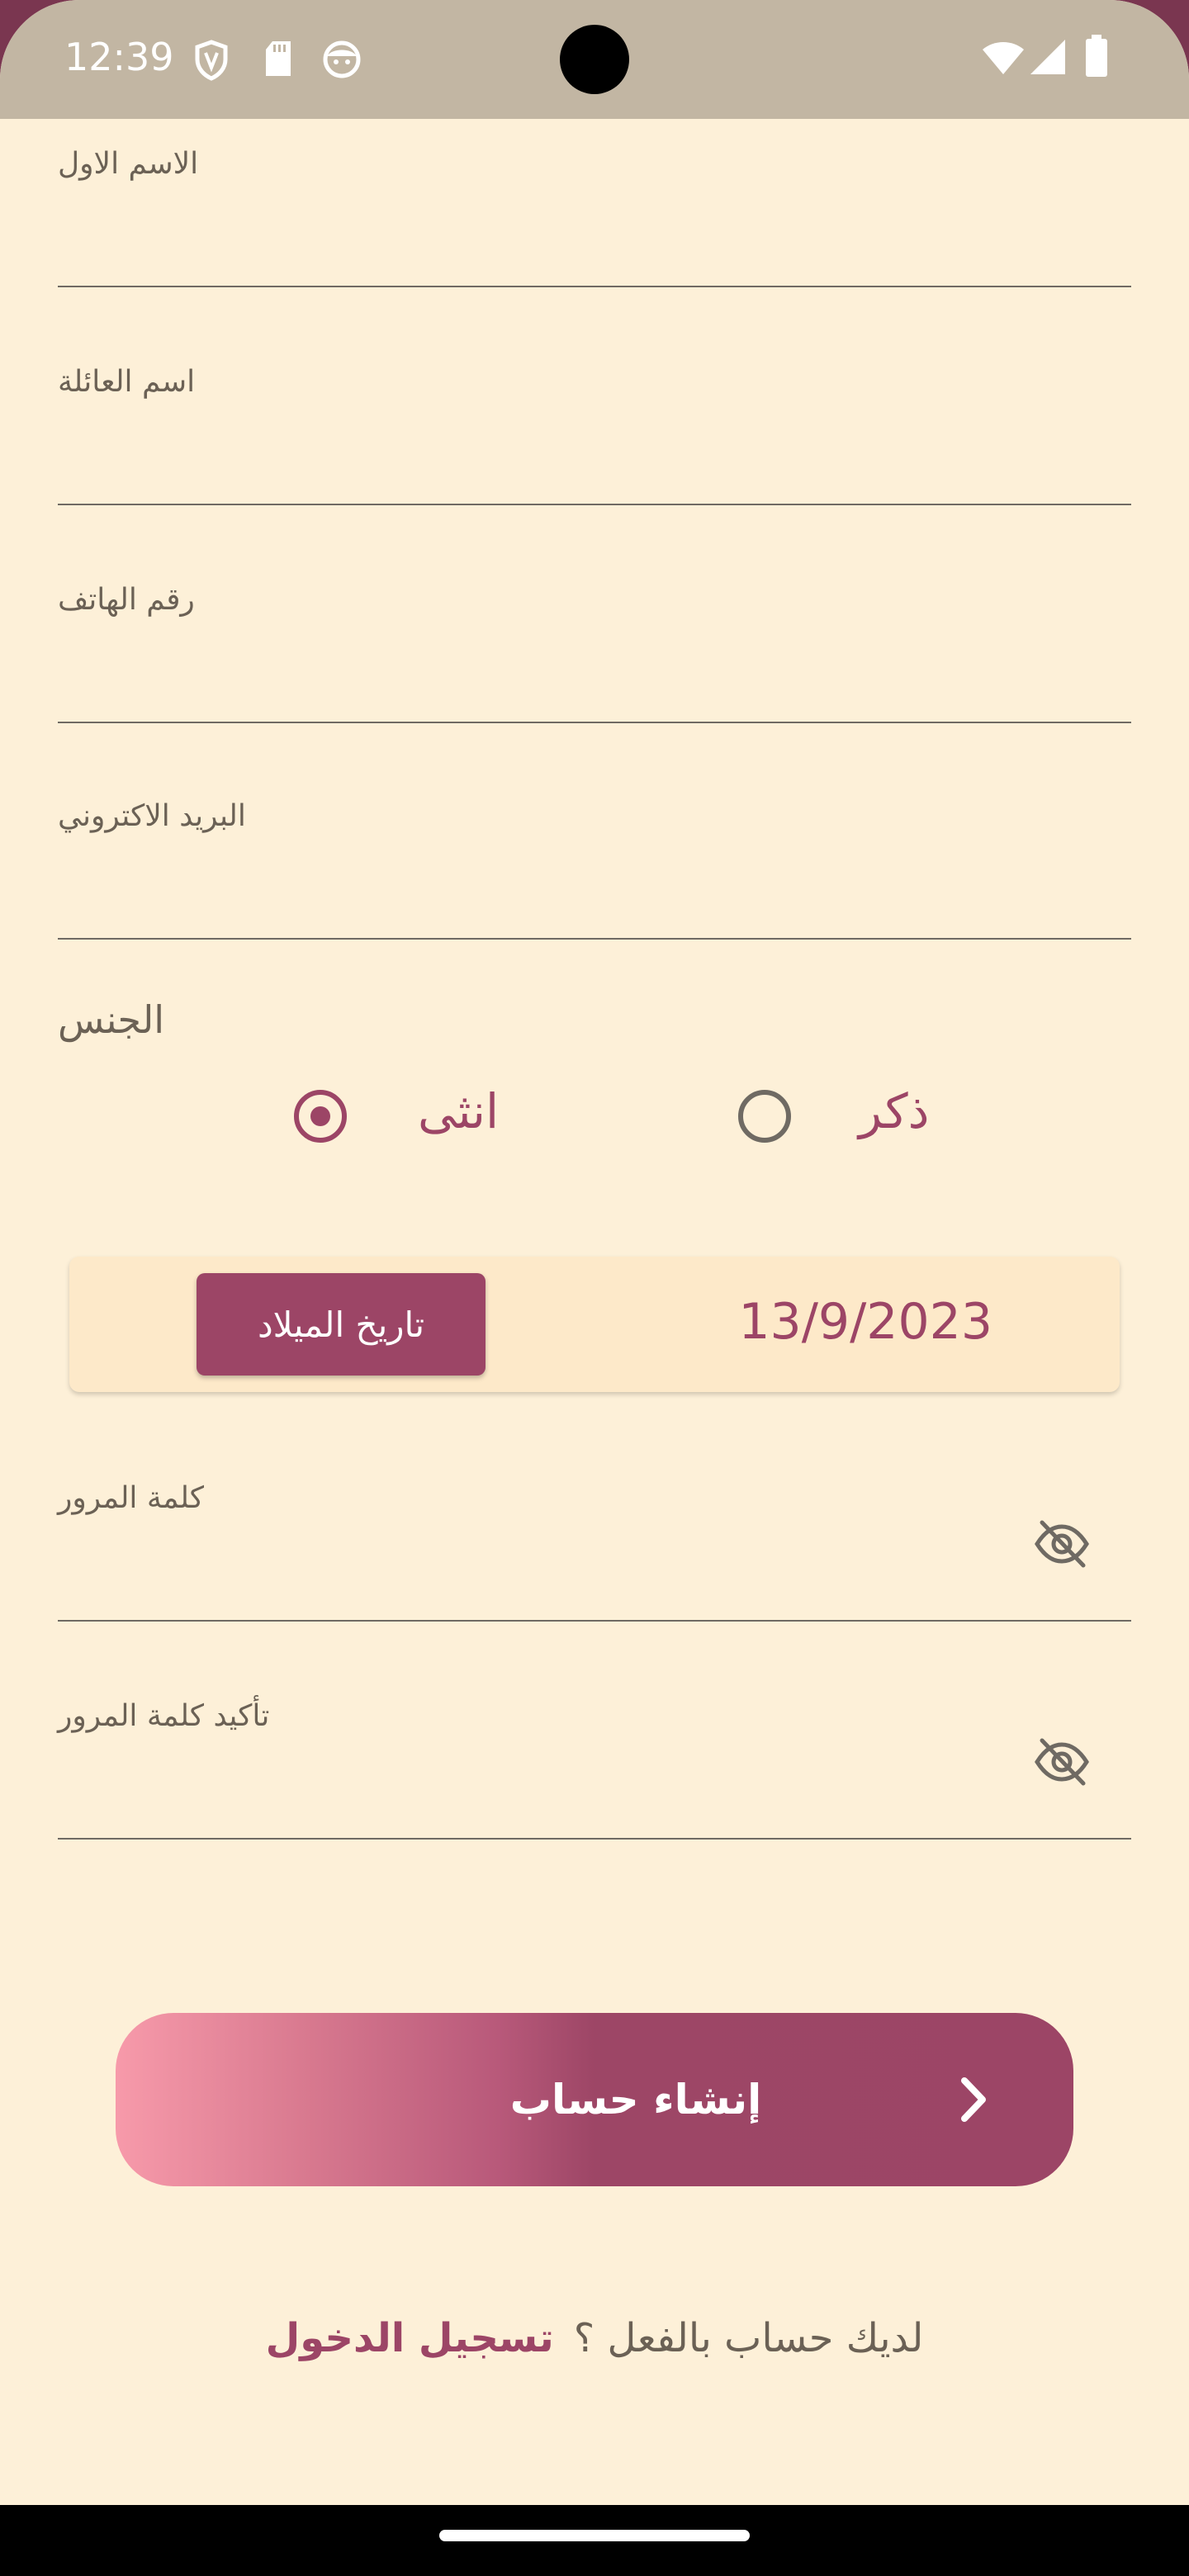 Image resolution: width=1189 pixels, height=2576 pixels. Describe the element at coordinates (594, 460) in the screenshot. I see `last-name-input` at that location.